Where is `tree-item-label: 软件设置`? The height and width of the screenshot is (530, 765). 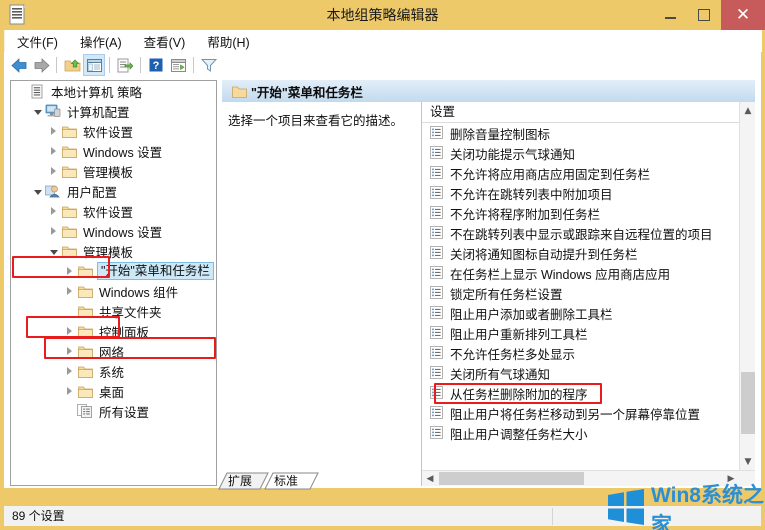
tree-item-label: 软件设置 is located at coordinates (108, 132).